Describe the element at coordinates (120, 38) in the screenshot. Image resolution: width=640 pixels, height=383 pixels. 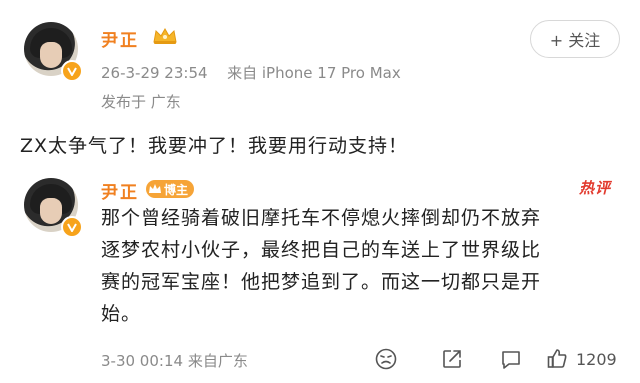
I see `post-author-name: 尹正` at that location.